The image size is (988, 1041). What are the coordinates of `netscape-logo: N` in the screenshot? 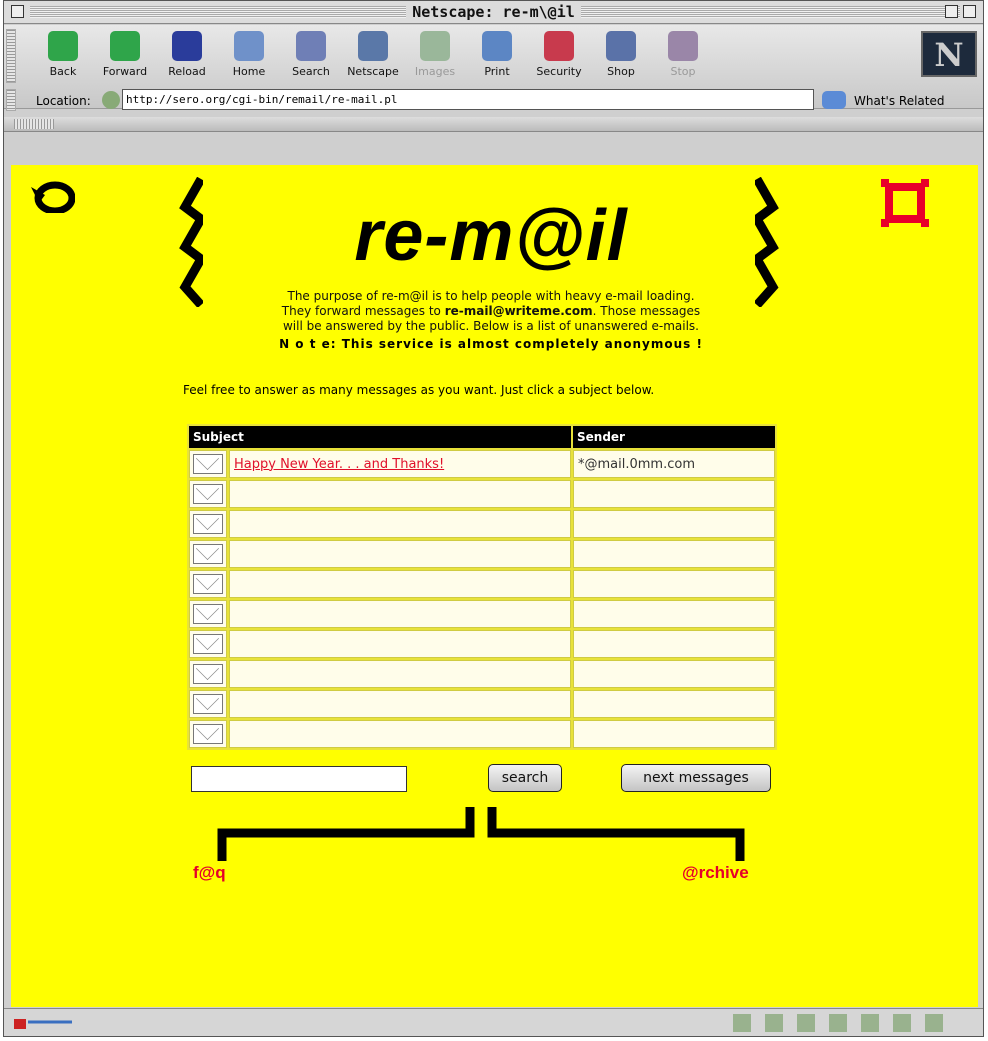 It's located at (949, 54).